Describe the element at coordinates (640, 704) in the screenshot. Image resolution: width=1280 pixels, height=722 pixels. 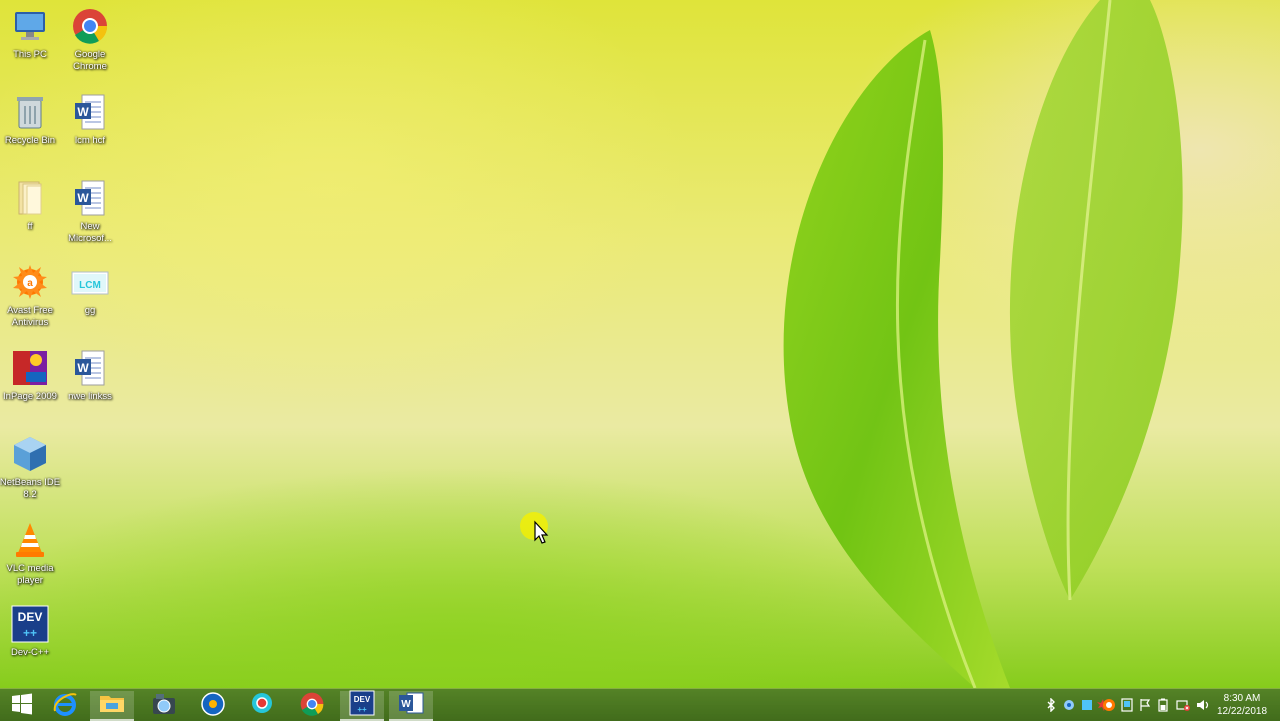
I see `taskbar: DEV ++ W 8:30 AM 12/22/2018` at that location.